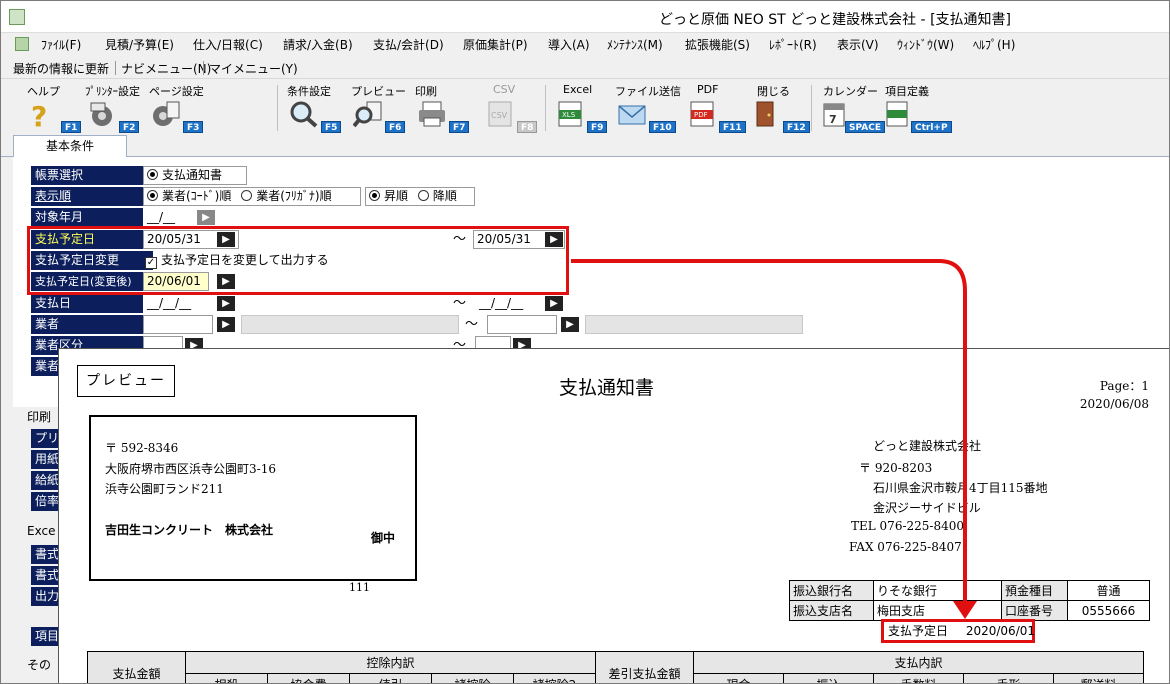 This screenshot has width=1170, height=684. What do you see at coordinates (852, 108) in the screenshot?
I see `calendar-button: カレンダー 7 SPACE` at bounding box center [852, 108].